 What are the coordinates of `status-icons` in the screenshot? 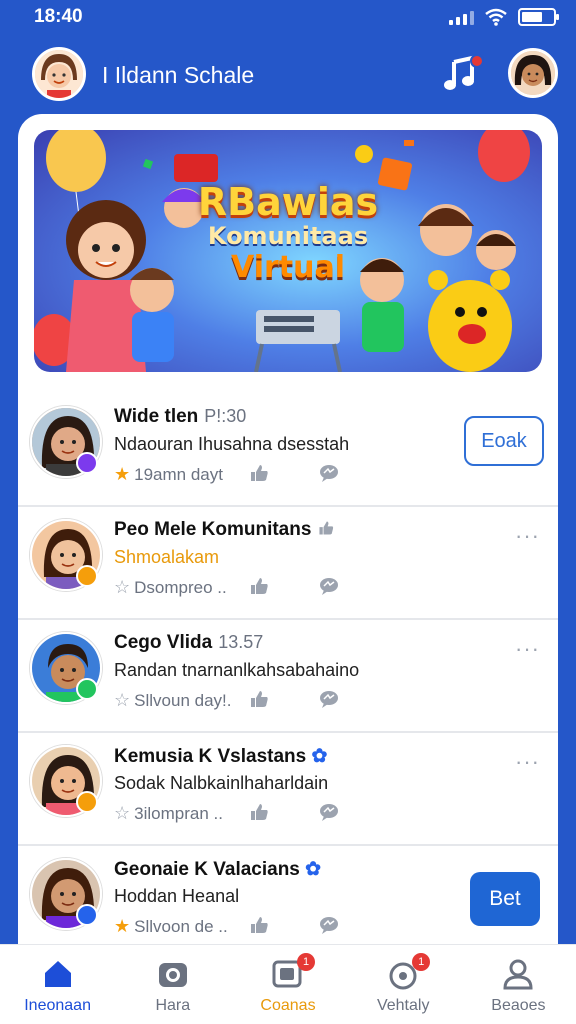 It's located at (504, 17).